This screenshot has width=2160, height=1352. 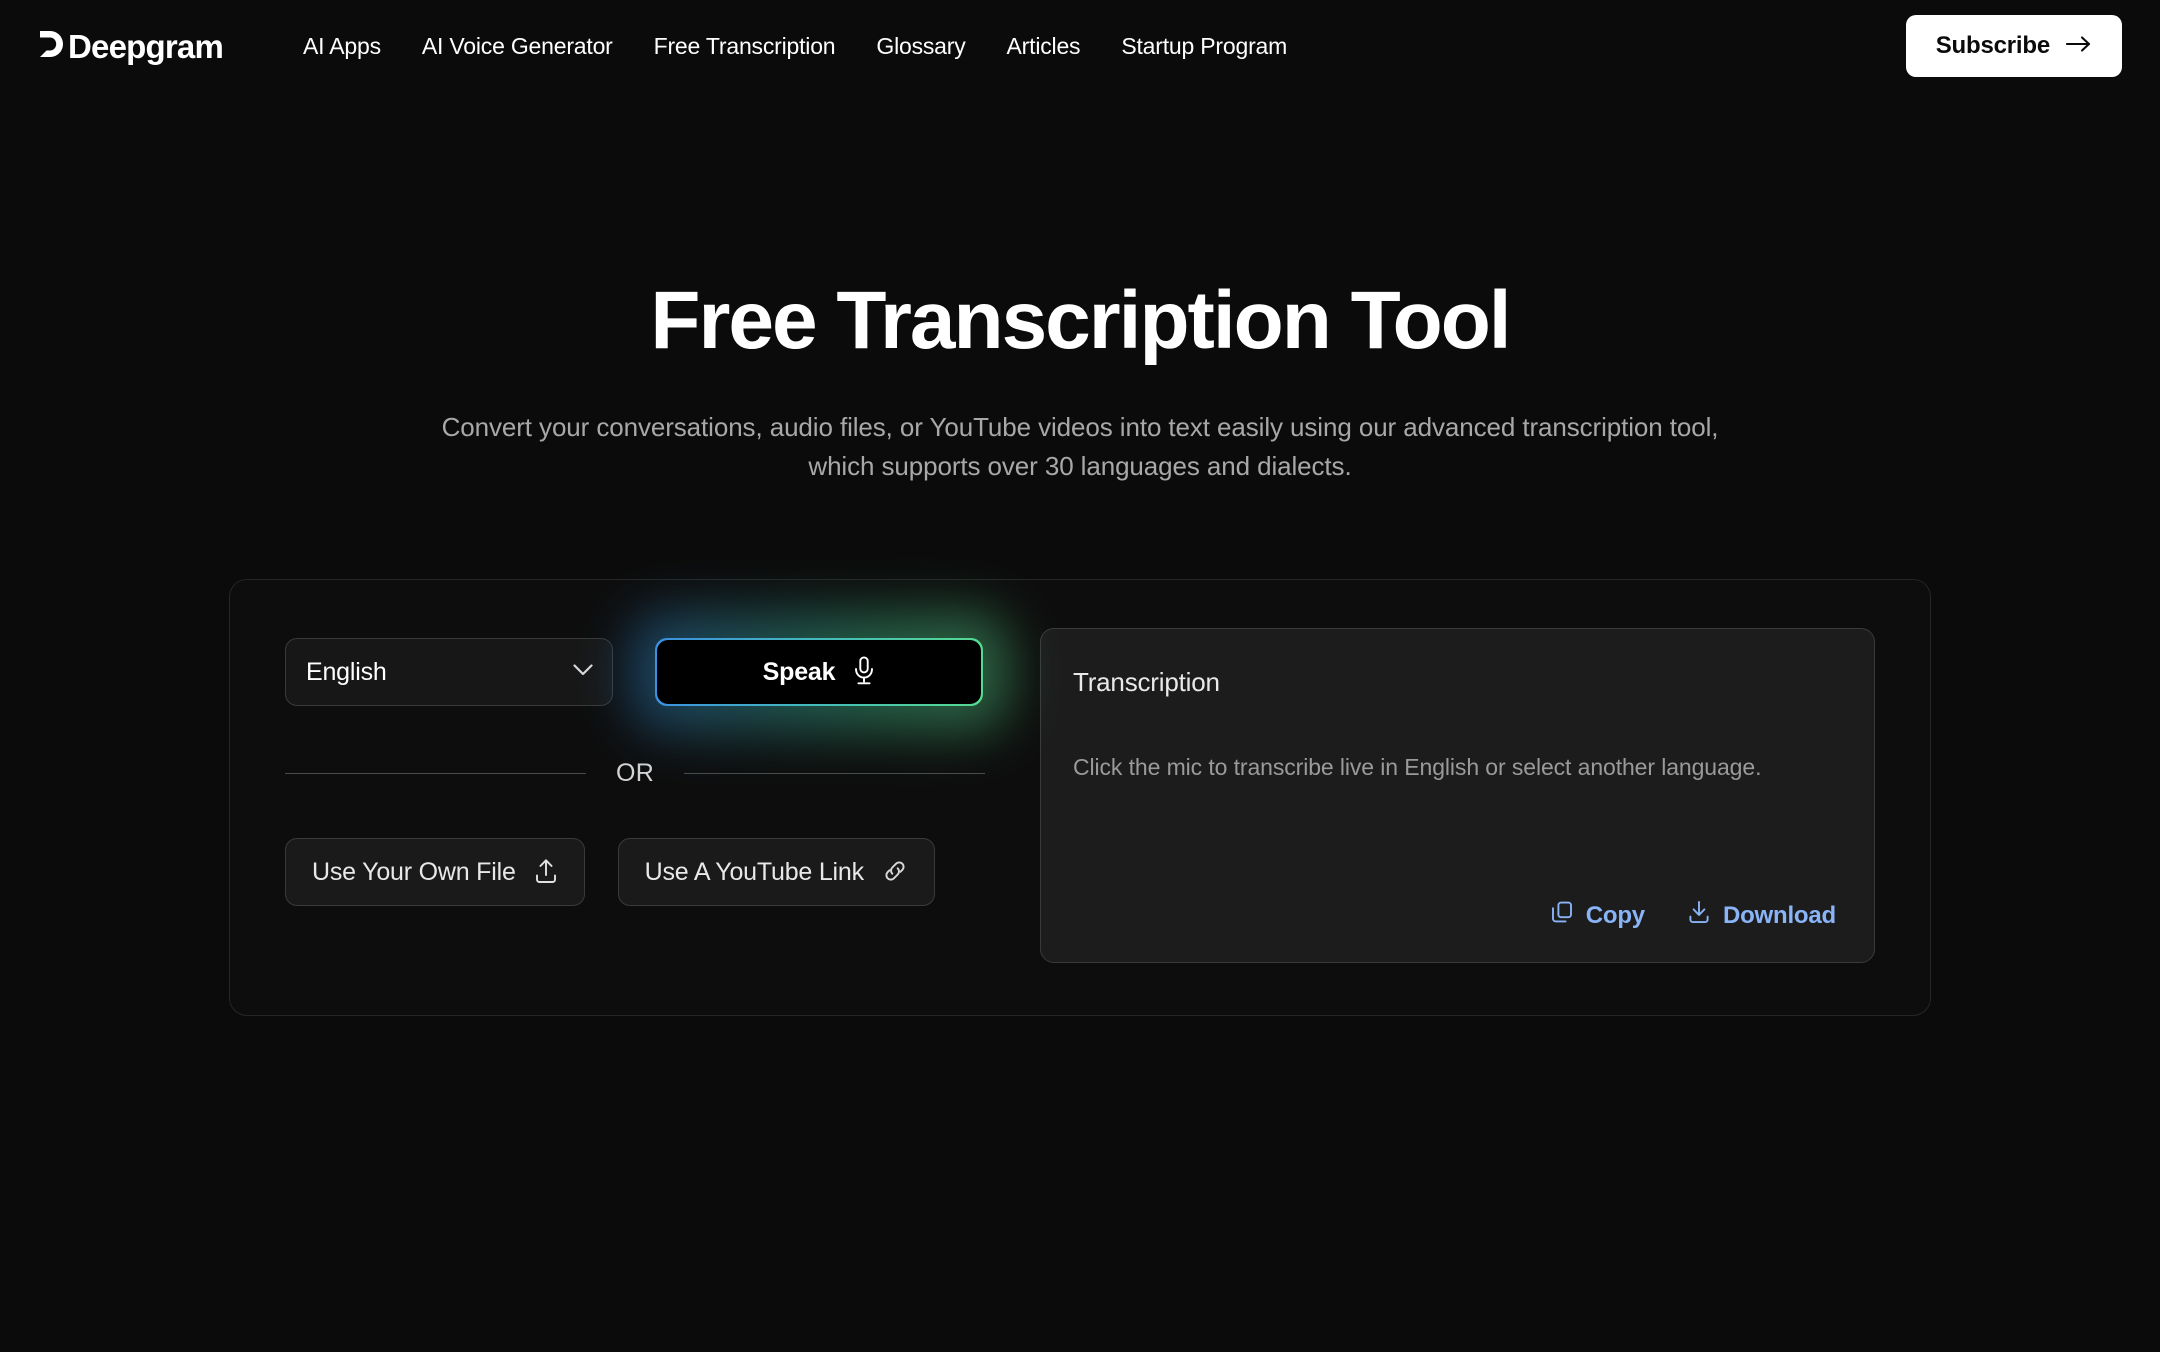 I want to click on speak-button-inner: Speak, so click(x=819, y=672).